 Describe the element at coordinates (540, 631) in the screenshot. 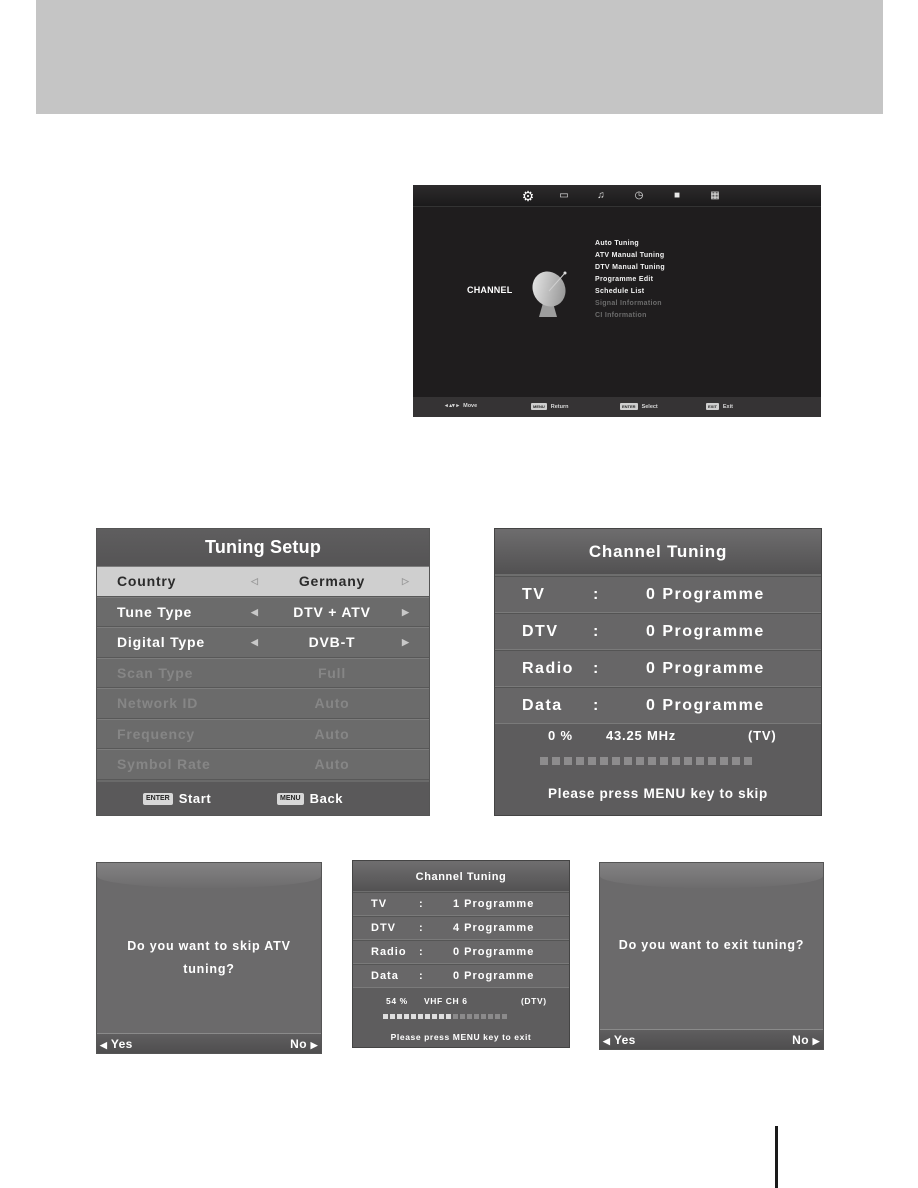

I see `count-label: DTV` at that location.